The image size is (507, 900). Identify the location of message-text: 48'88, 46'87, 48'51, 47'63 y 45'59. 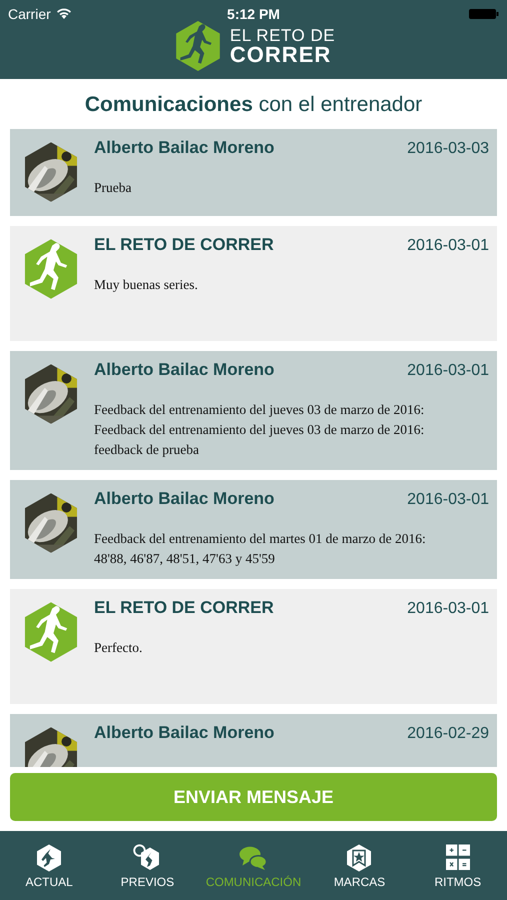
(185, 559).